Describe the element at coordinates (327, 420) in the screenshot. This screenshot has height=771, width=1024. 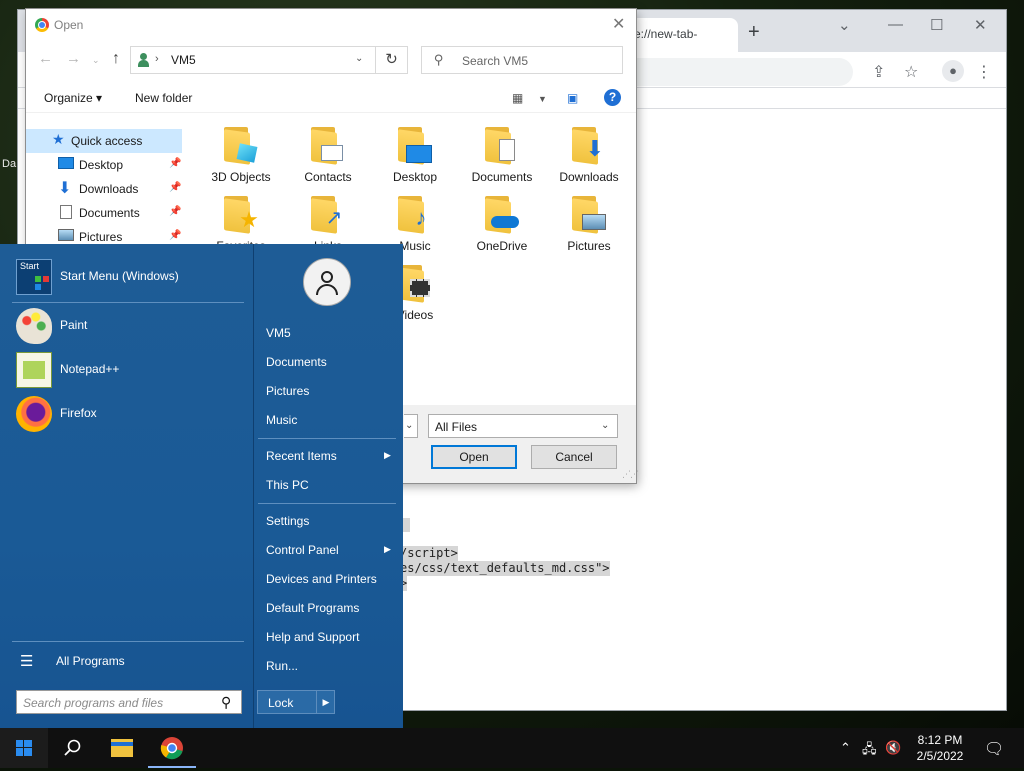
I see `start-link-music: Music` at that location.